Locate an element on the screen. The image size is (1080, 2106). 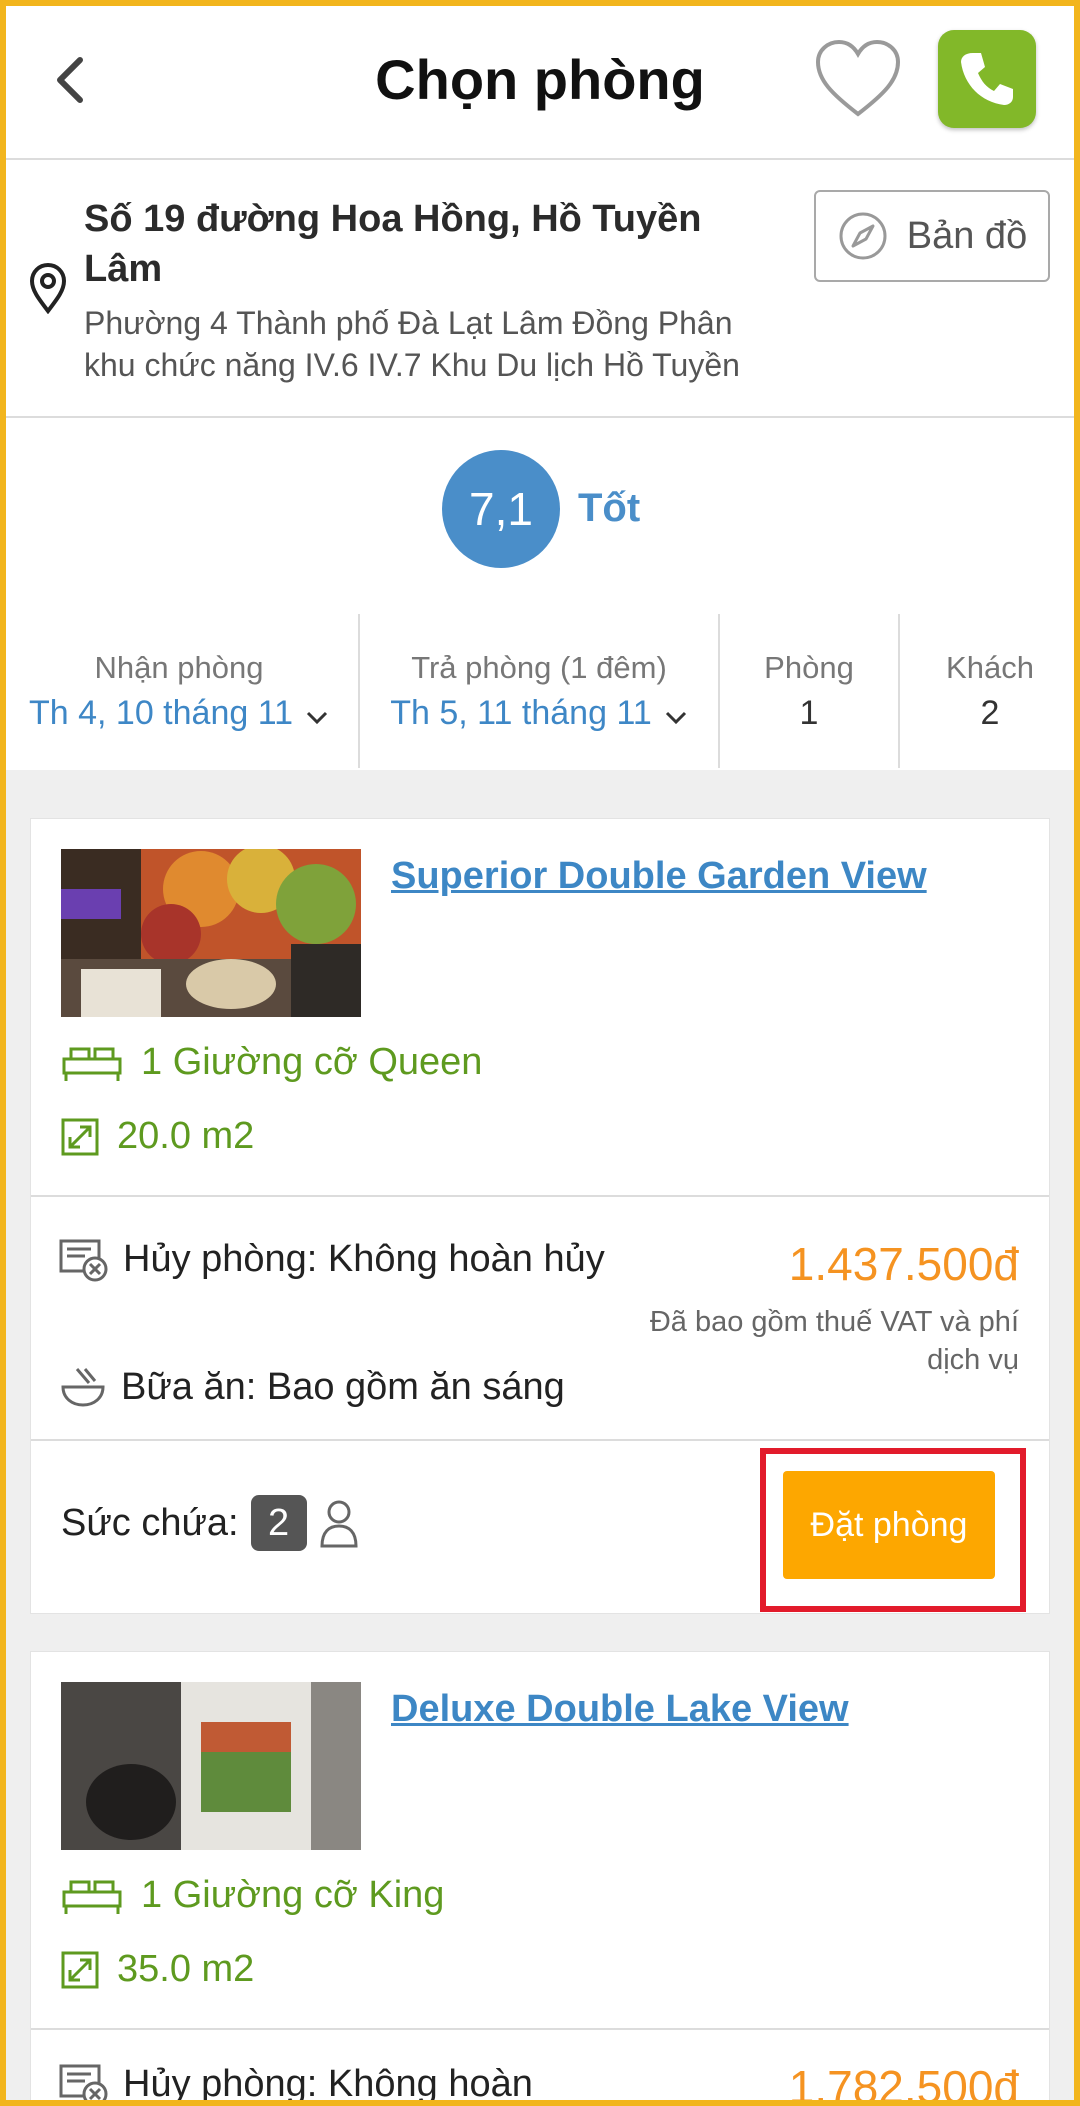
cancellation-text: Hủy phòng: Không hoàn is located at coordinates (328, 2084).